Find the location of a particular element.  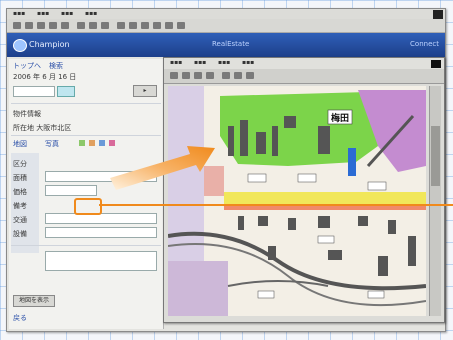

arrow-icon is located at coordinates (162, 168).